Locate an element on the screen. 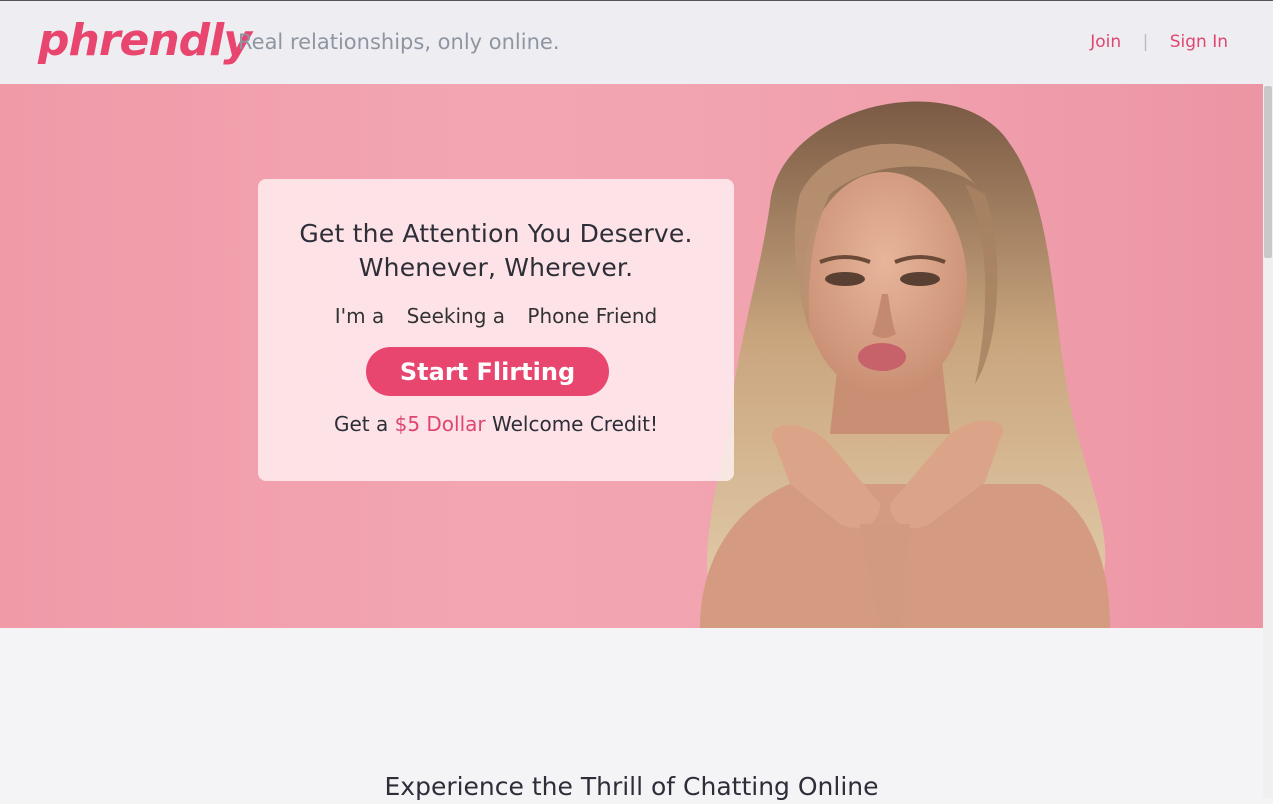 Image resolution: width=1273 pixels, height=804 pixels. lips-shape is located at coordinates (882, 357).